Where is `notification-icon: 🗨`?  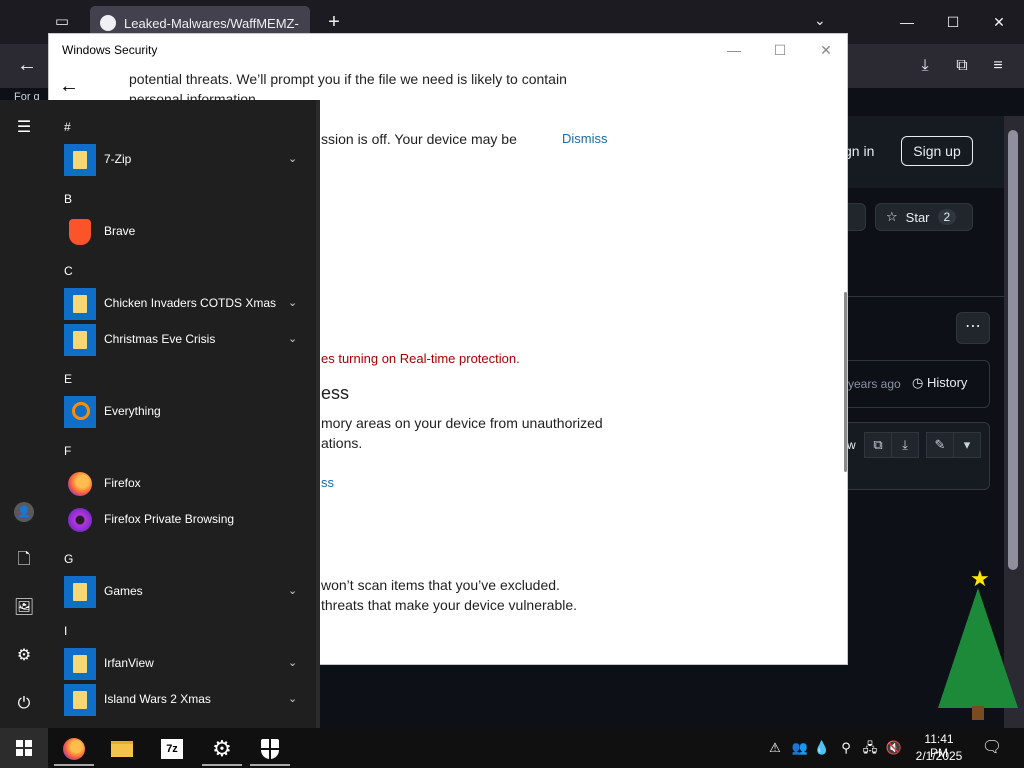 notification-icon: 🗨 is located at coordinates (992, 748).